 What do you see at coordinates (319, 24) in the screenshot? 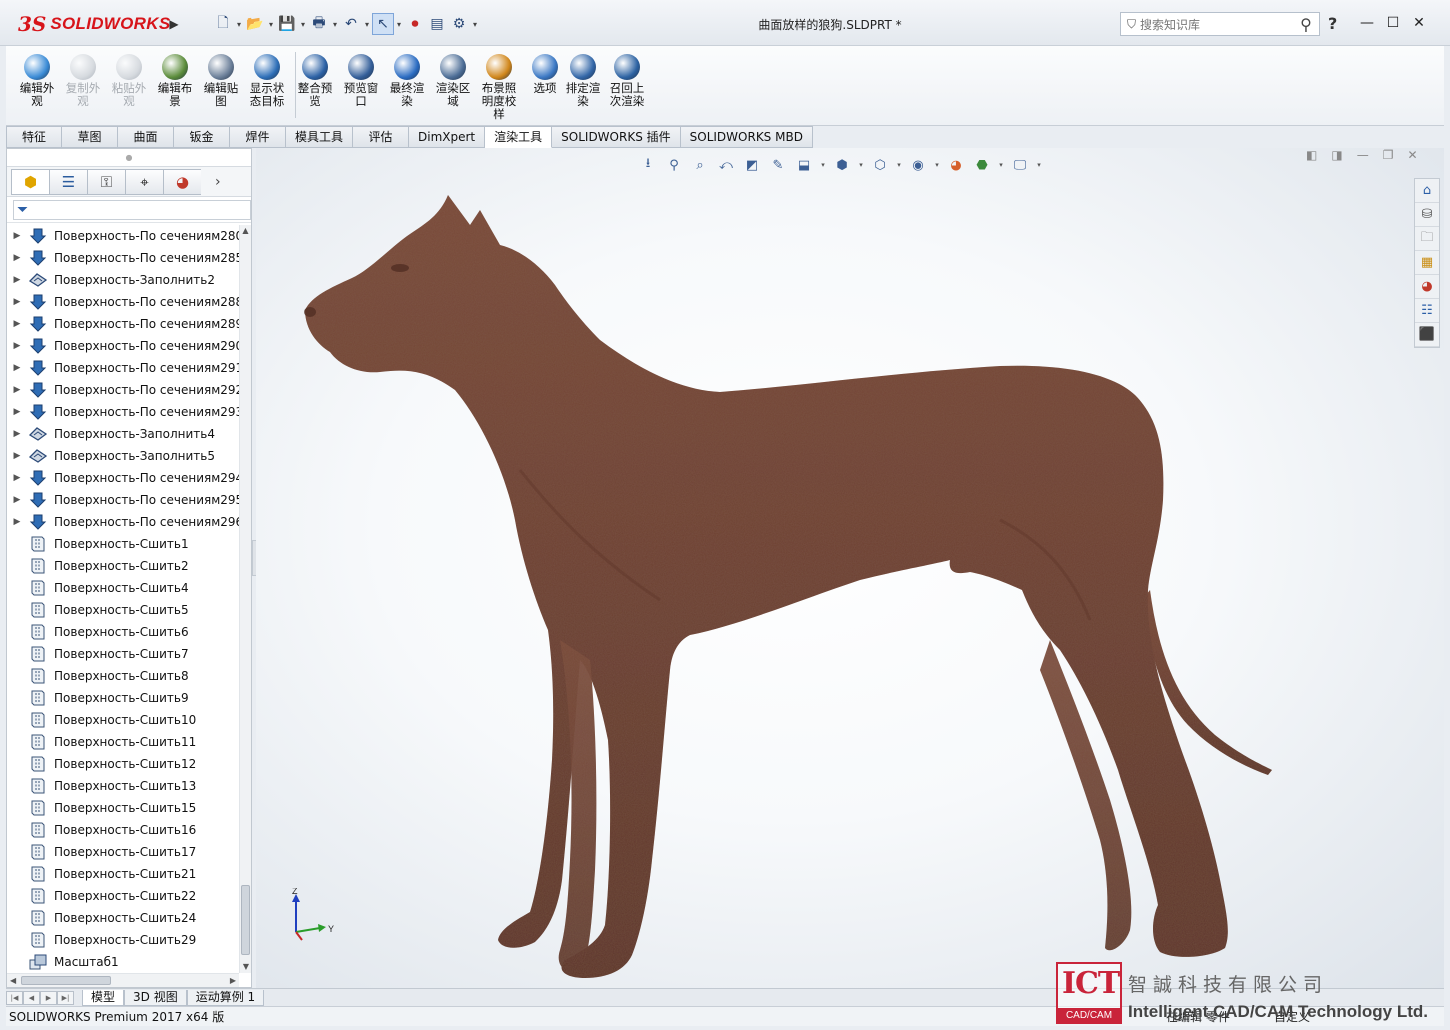
I see `print-icon: 🖶` at bounding box center [319, 24].